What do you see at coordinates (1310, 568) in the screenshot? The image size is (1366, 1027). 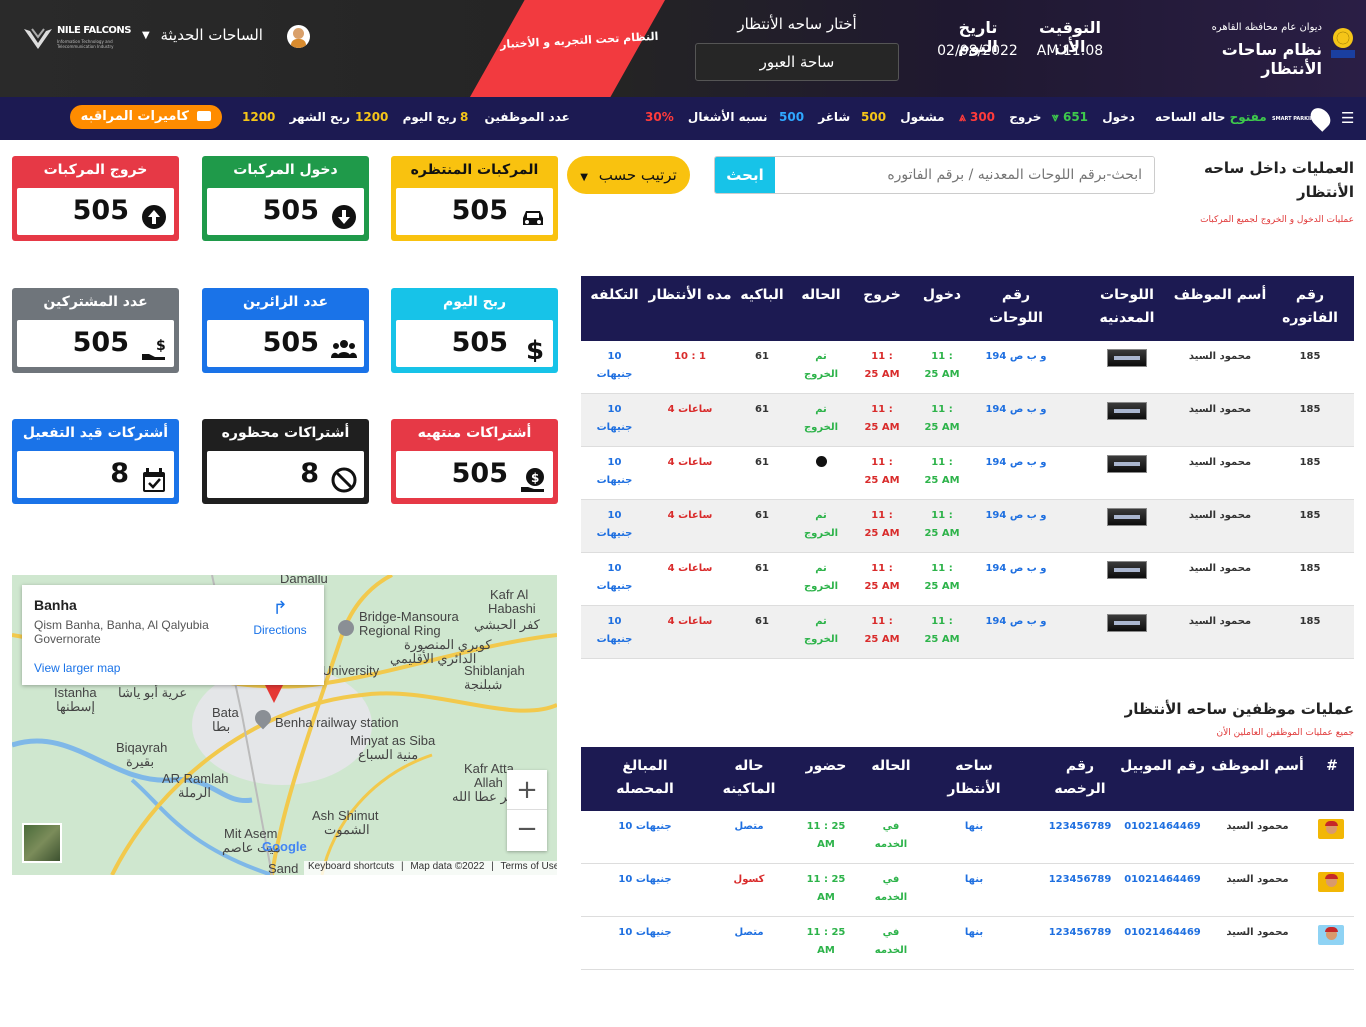 I see `operations-cell-invoice: 185` at bounding box center [1310, 568].